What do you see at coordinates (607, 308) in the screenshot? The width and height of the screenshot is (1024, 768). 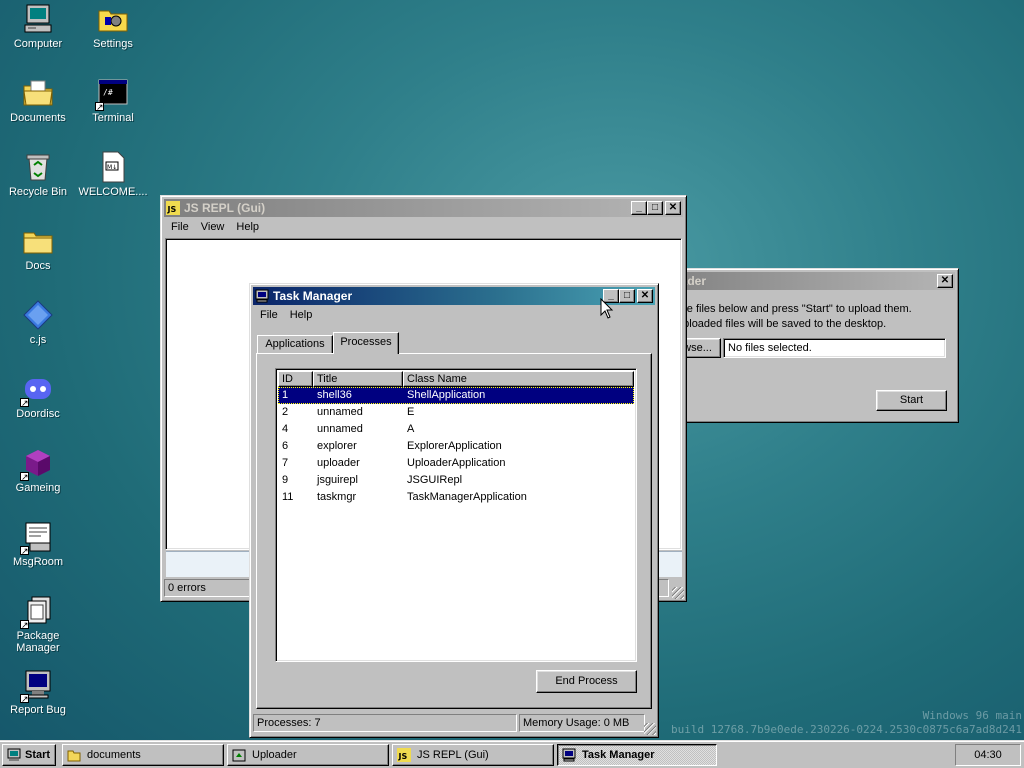 I see `mouse-cursor` at bounding box center [607, 308].